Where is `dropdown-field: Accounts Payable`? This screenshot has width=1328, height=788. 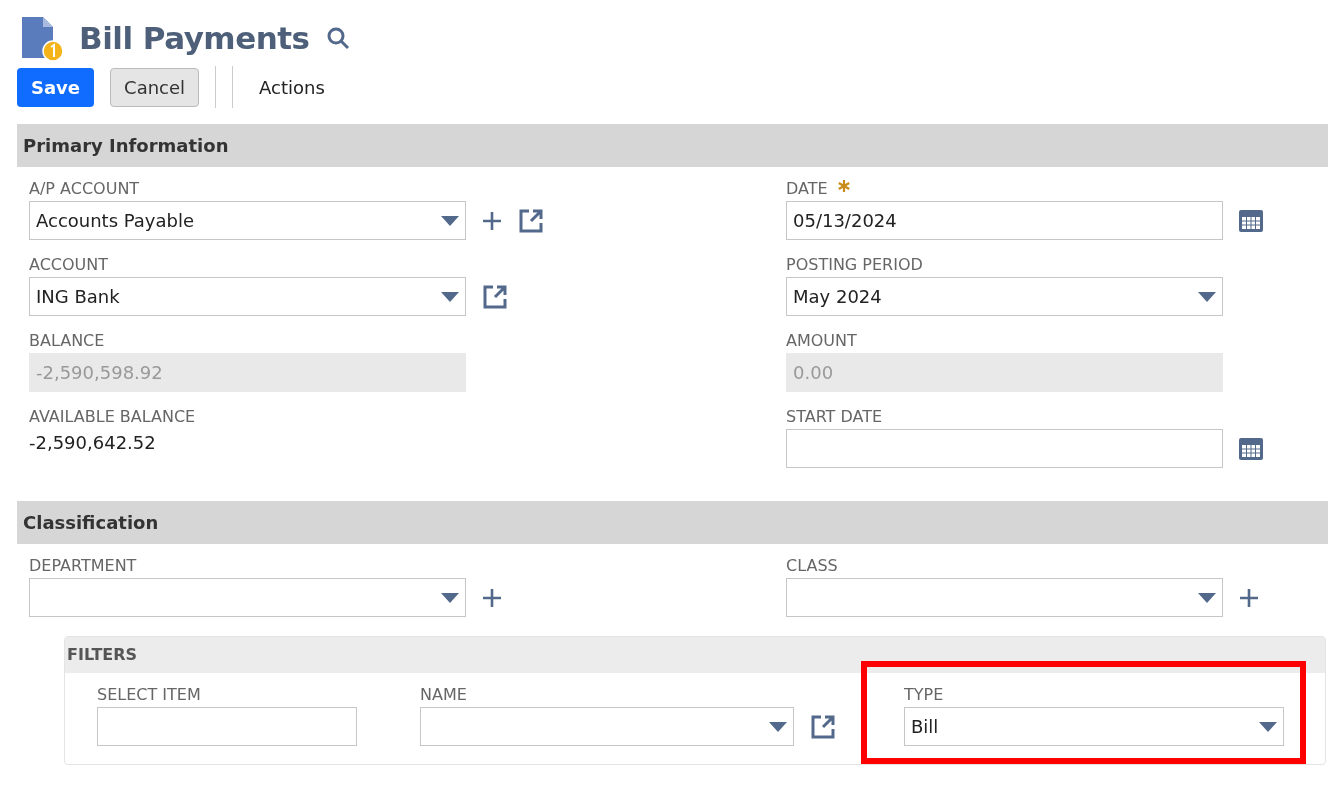 dropdown-field: Accounts Payable is located at coordinates (247, 220).